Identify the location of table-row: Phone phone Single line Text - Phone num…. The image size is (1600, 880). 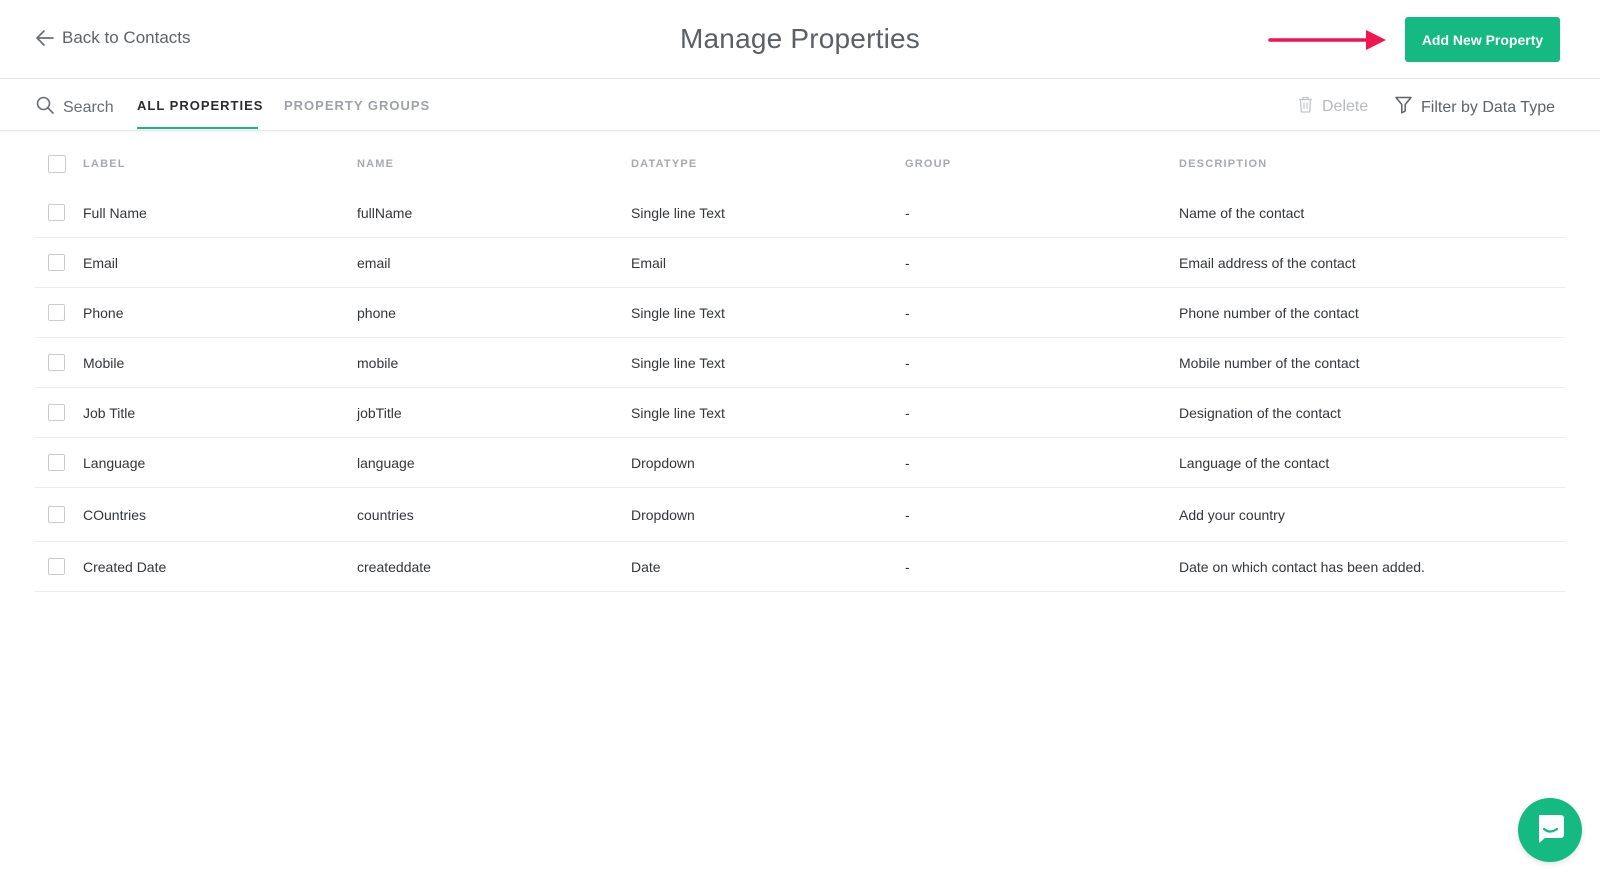
(800, 313).